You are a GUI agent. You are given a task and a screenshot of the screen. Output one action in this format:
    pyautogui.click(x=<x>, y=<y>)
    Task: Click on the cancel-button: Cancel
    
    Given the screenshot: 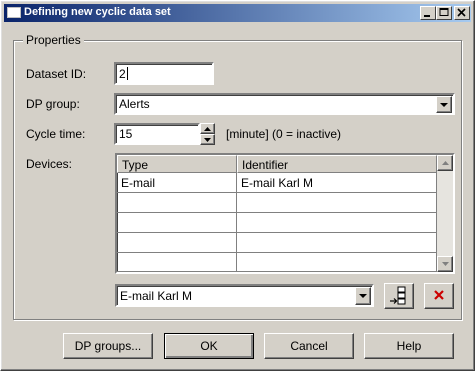 What is the action you would take?
    pyautogui.click(x=309, y=346)
    